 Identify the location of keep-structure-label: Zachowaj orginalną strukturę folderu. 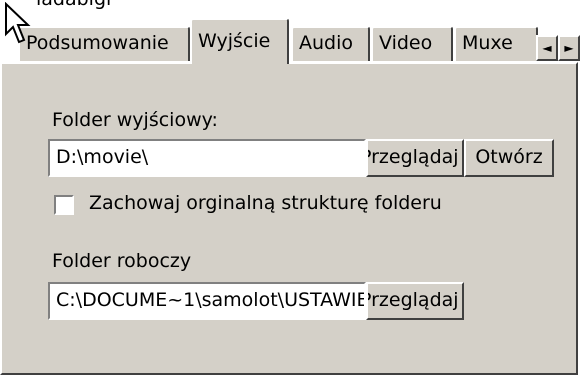
(265, 203).